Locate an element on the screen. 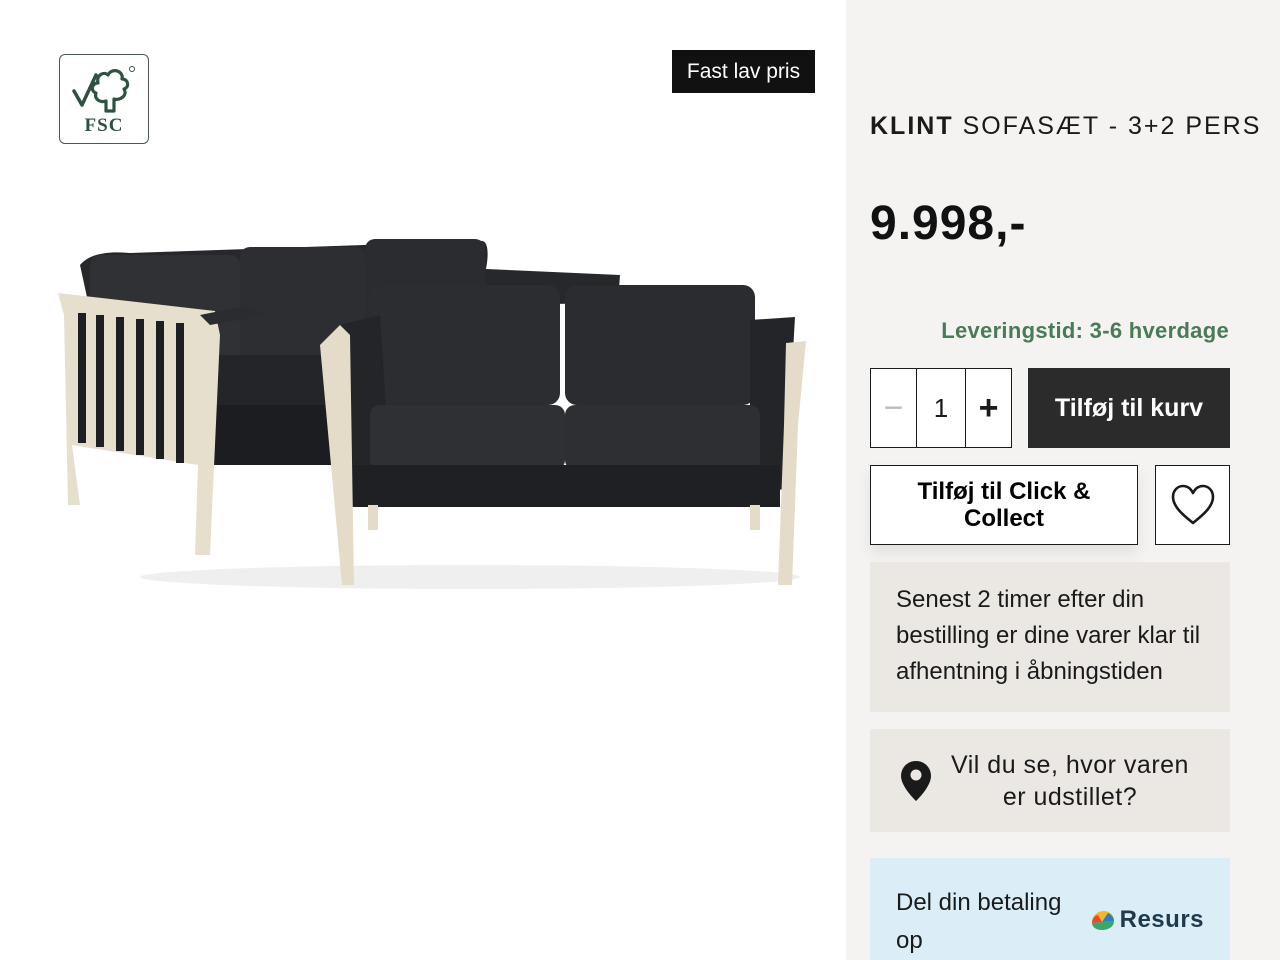 The width and height of the screenshot is (1280, 960). promo-tag: Fast lav pris is located at coordinates (743, 71).